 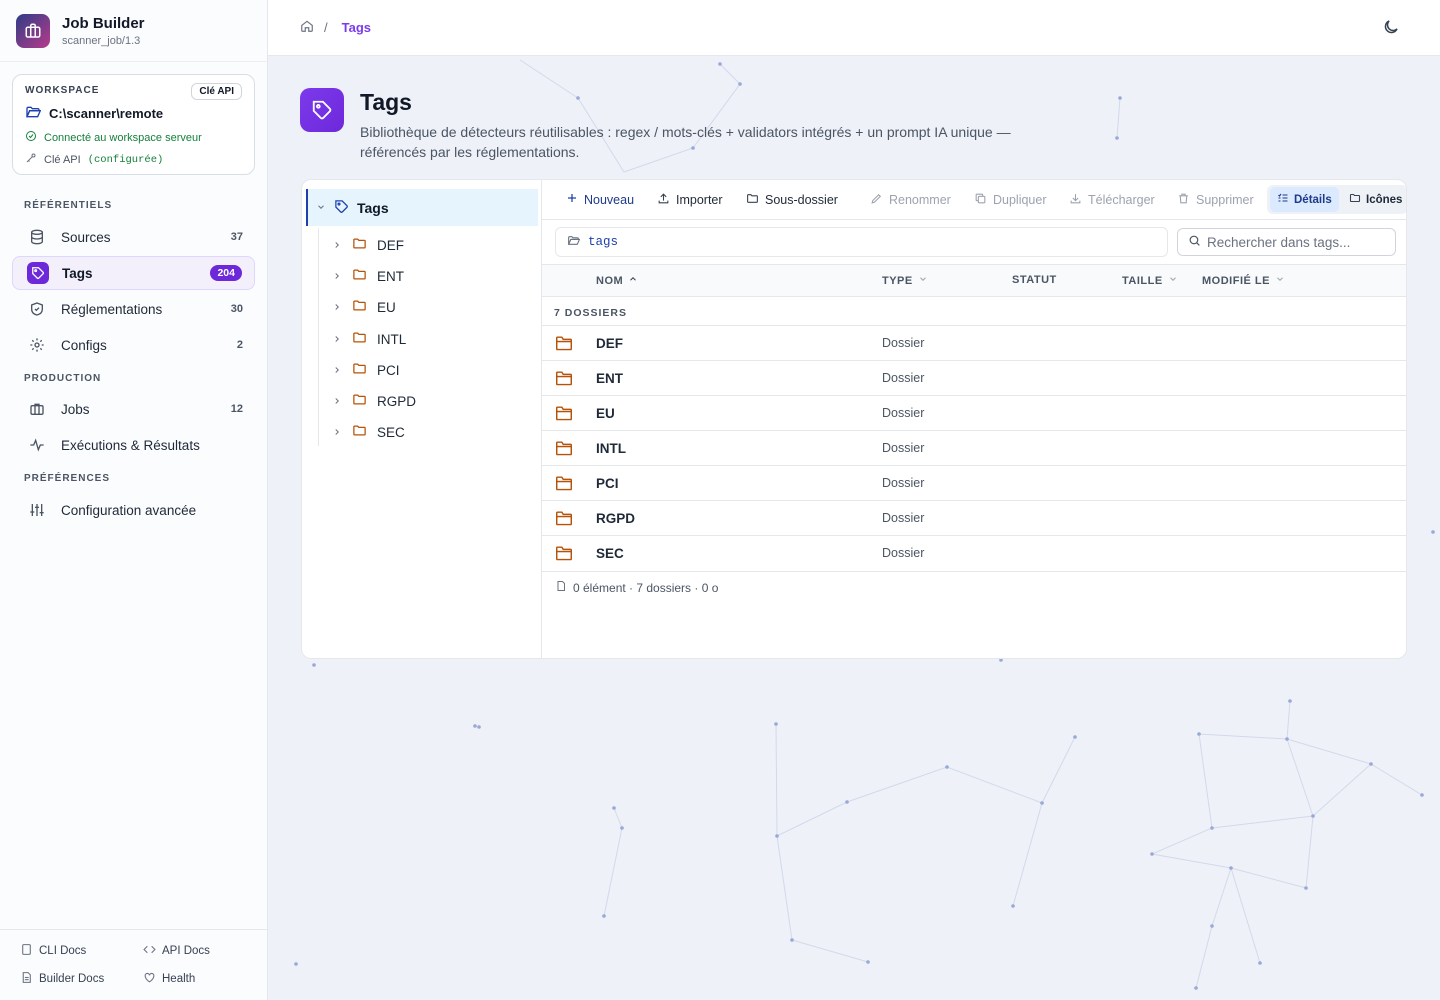 I want to click on chevron-up-icon, so click(x=633, y=280).